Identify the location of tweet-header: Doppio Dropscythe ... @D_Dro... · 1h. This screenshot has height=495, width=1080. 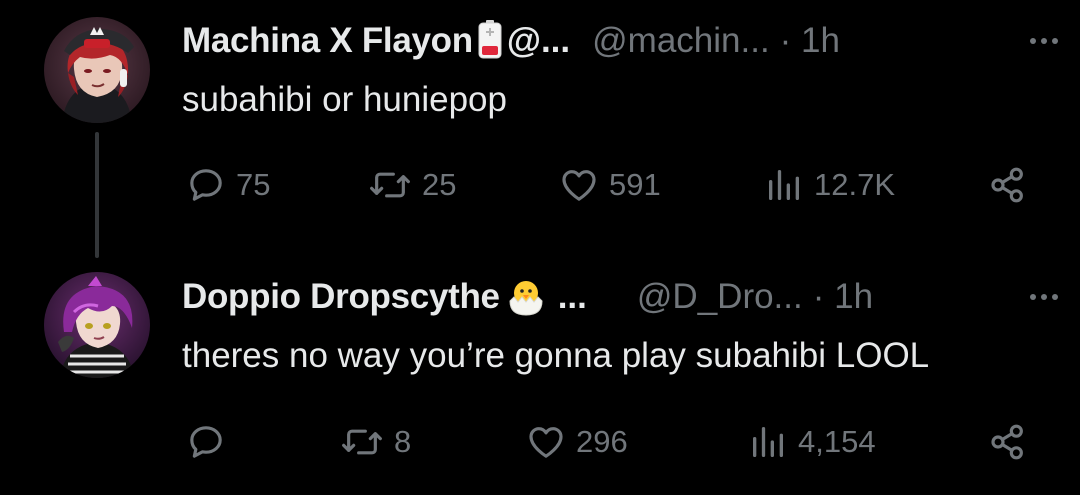
(611, 297).